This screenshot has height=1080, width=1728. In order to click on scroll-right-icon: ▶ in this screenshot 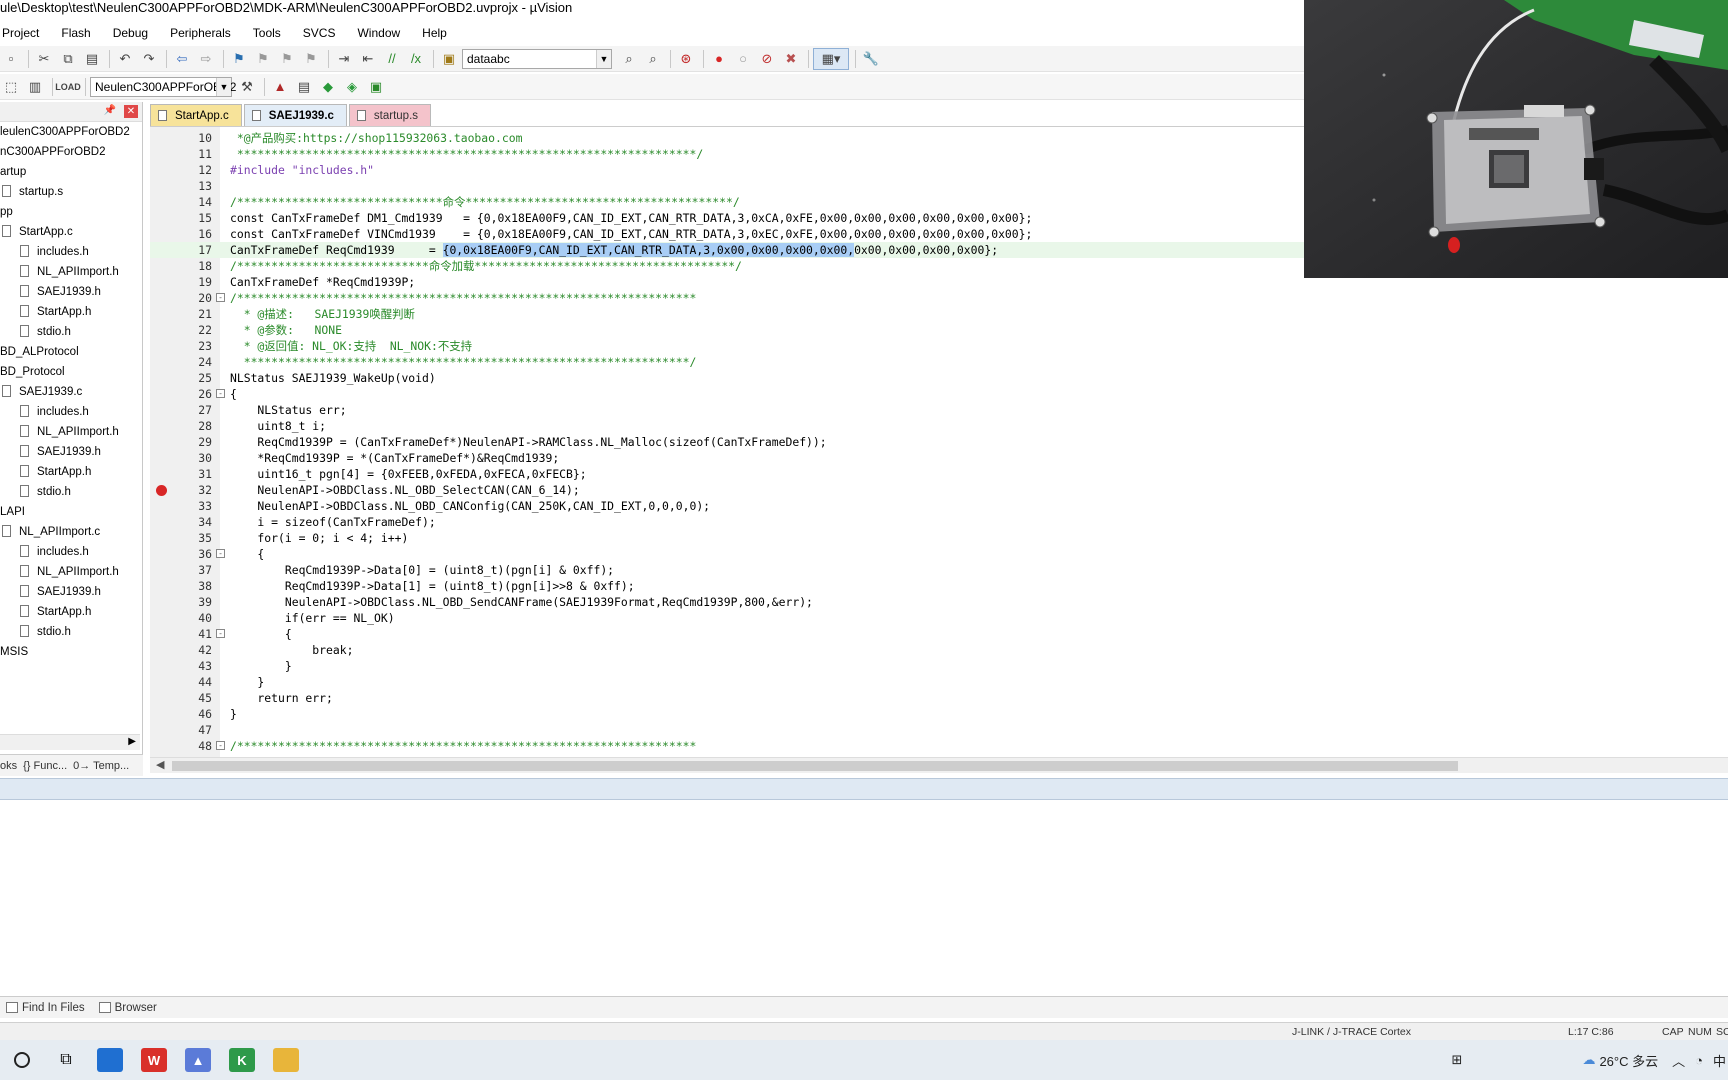, I will do `click(132, 741)`.